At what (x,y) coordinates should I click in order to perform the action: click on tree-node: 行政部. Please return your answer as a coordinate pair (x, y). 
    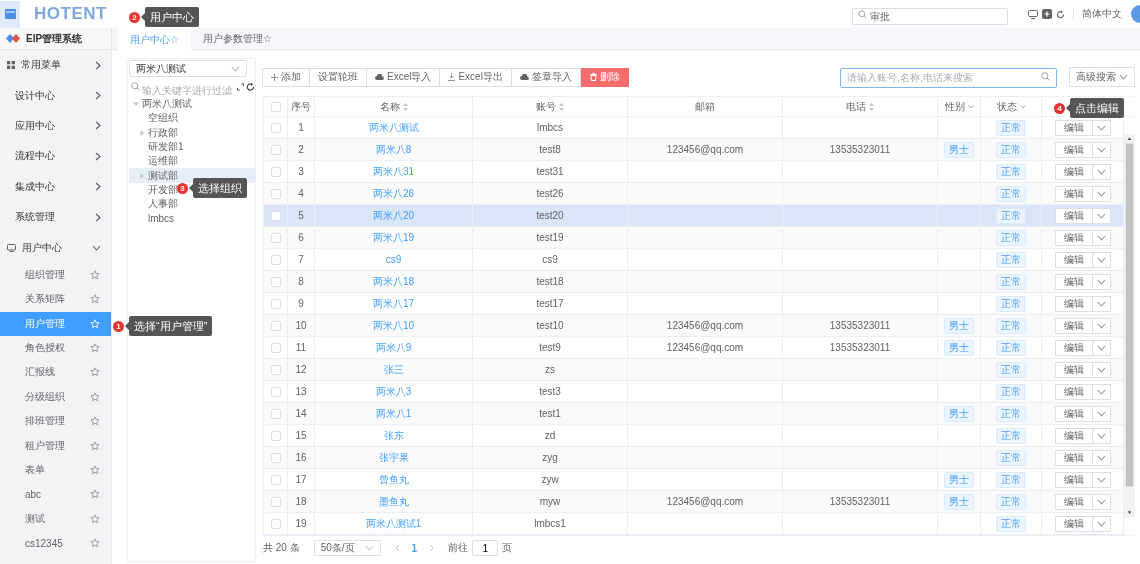
    Looking at the image, I should click on (192, 132).